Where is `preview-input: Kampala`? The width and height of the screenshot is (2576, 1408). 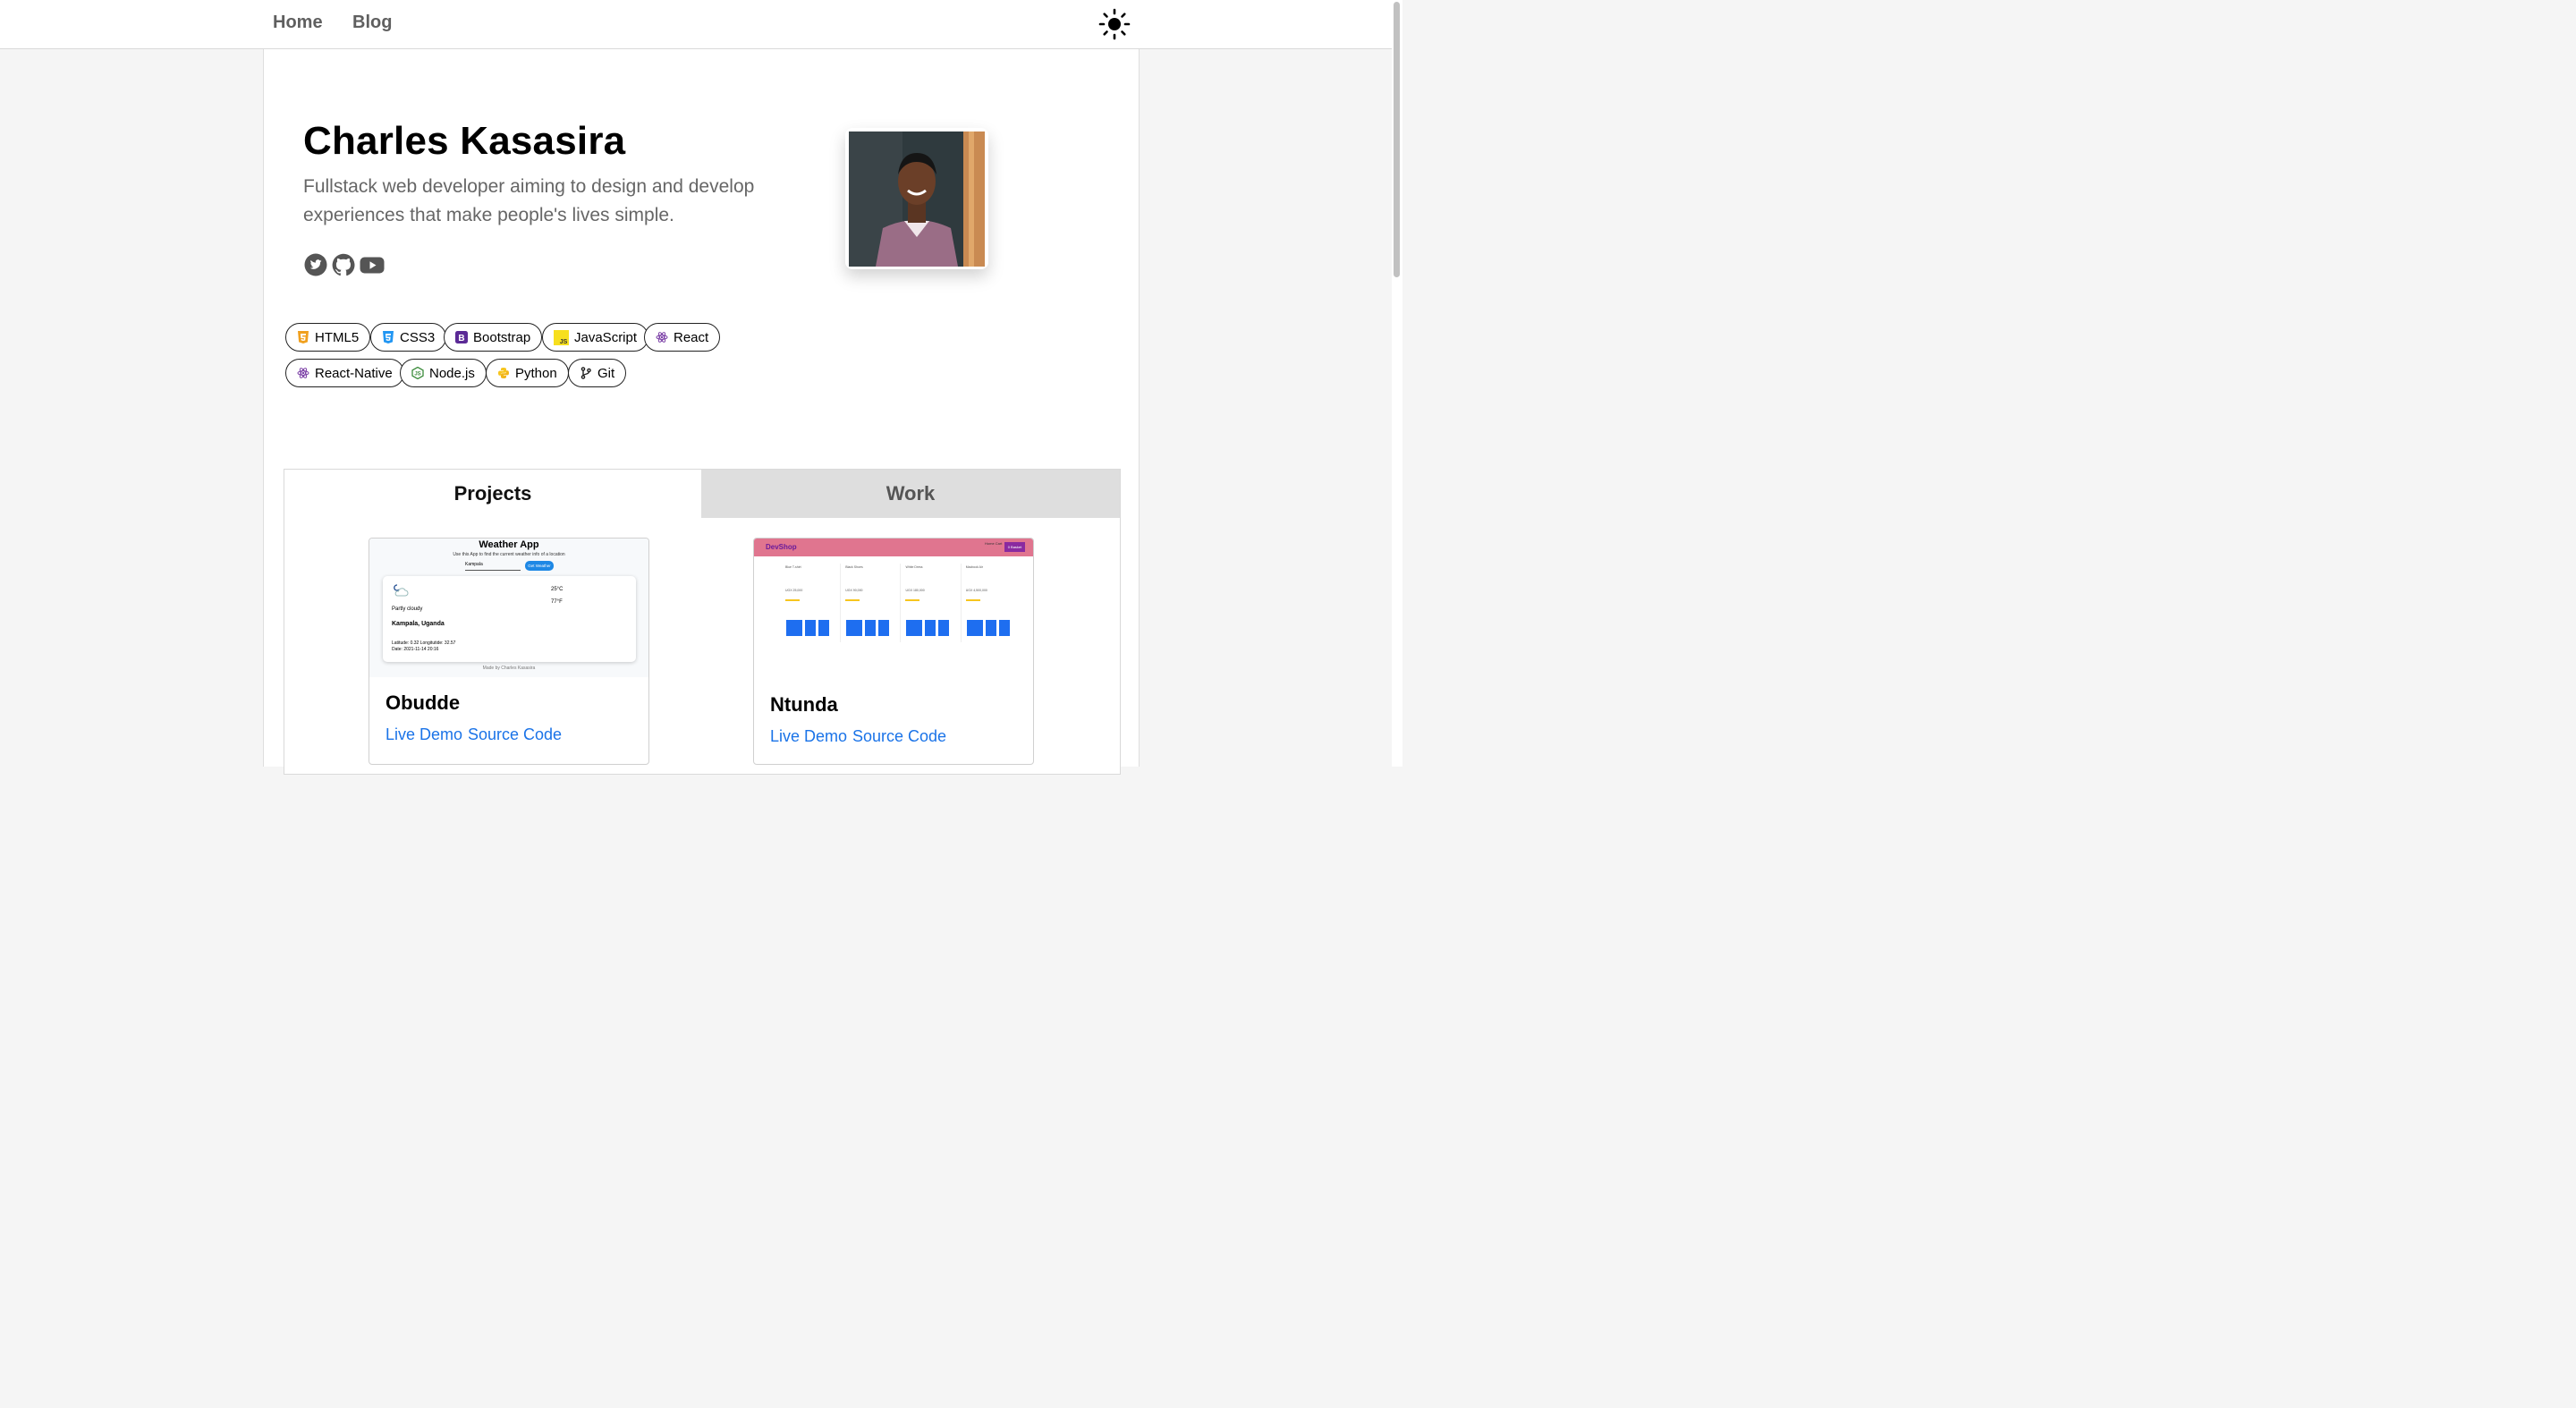
preview-input: Kampala is located at coordinates (493, 566).